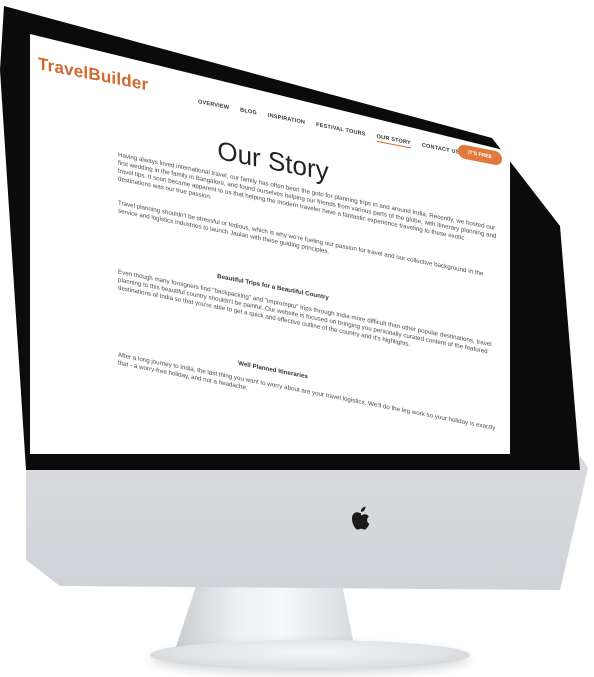  I want to click on nav-item-festival-tours: FESTIVAL TOURS, so click(341, 131).